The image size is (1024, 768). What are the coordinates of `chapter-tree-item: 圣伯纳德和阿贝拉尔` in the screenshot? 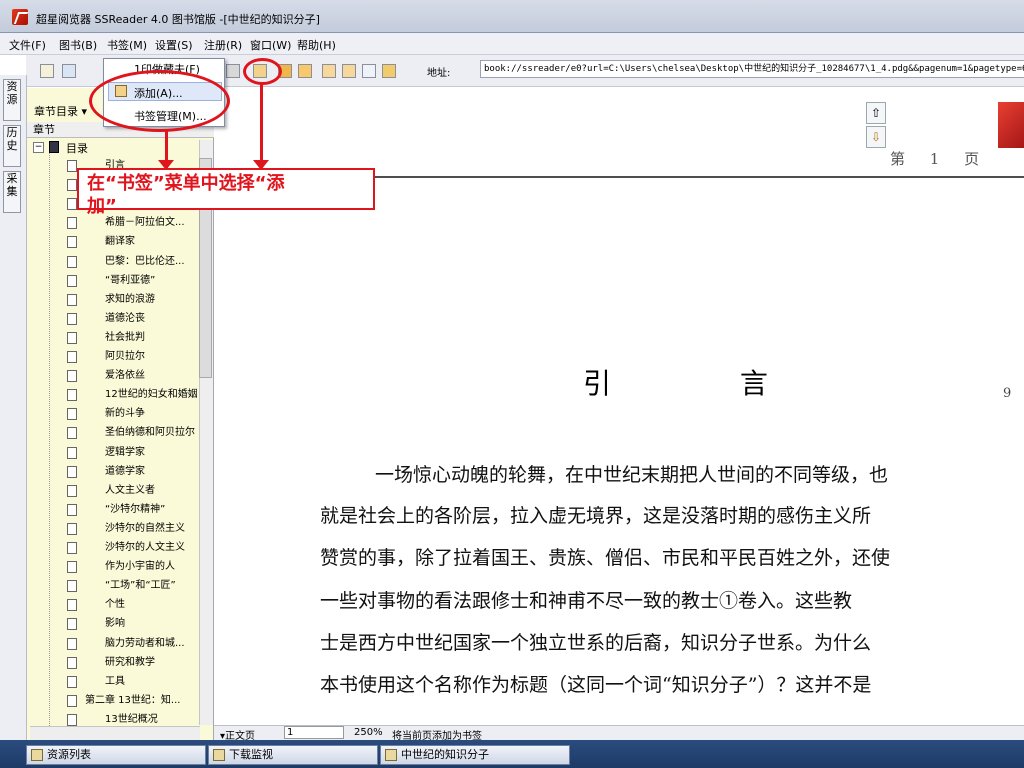 It's located at (132, 433).